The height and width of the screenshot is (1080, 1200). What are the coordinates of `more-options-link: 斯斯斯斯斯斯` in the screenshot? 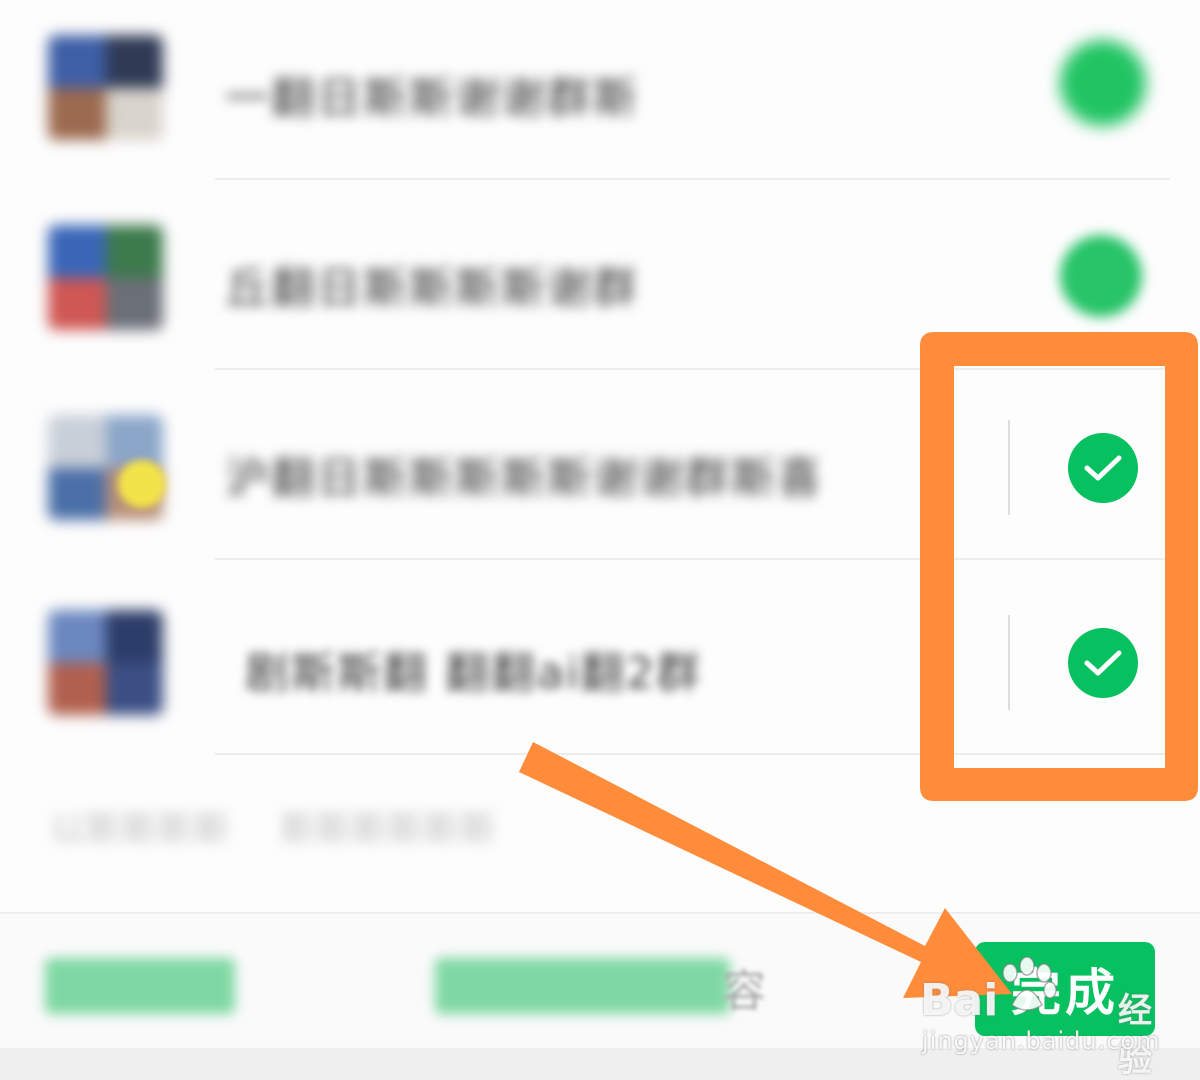 It's located at (388, 826).